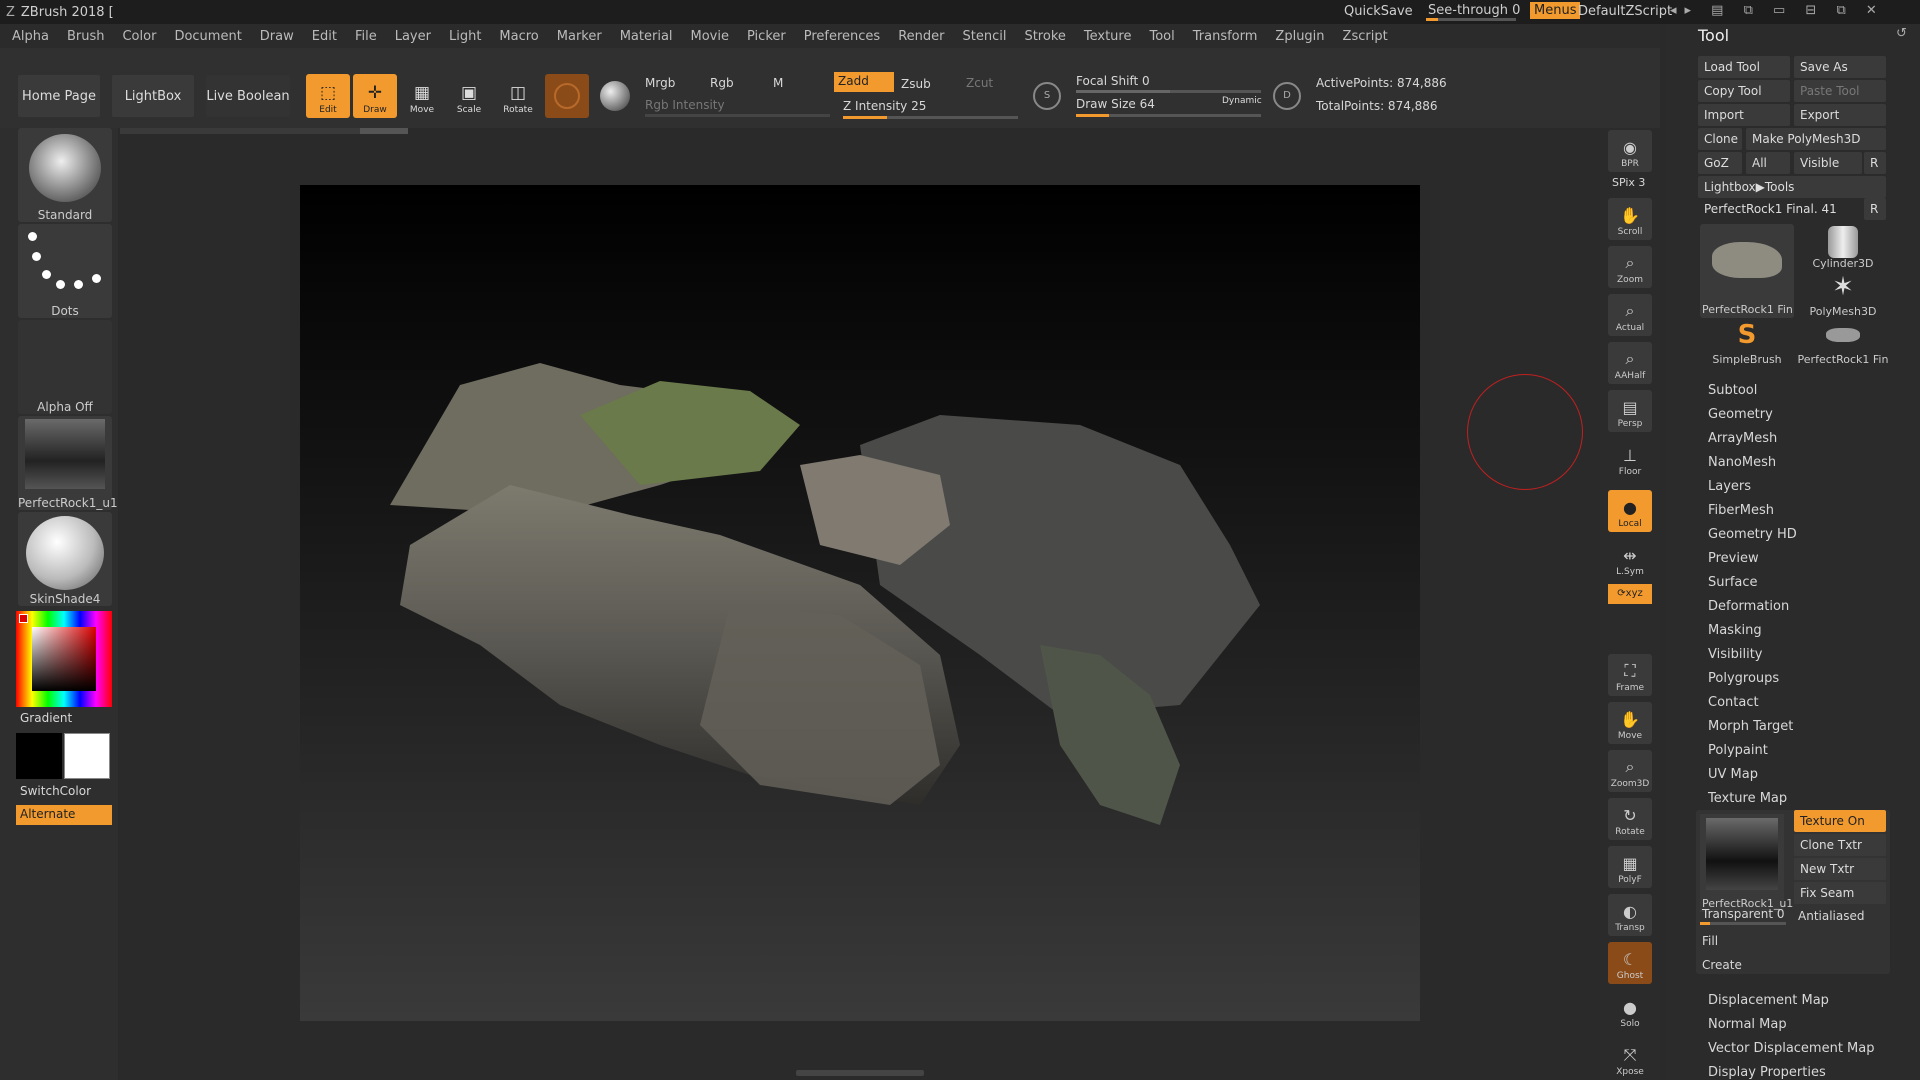  Describe the element at coordinates (1044, 36) in the screenshot. I see `menu-stroke: Stroke` at that location.